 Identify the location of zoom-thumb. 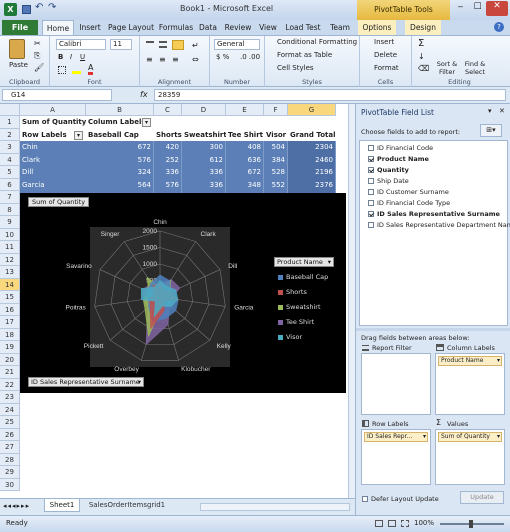
(471, 524).